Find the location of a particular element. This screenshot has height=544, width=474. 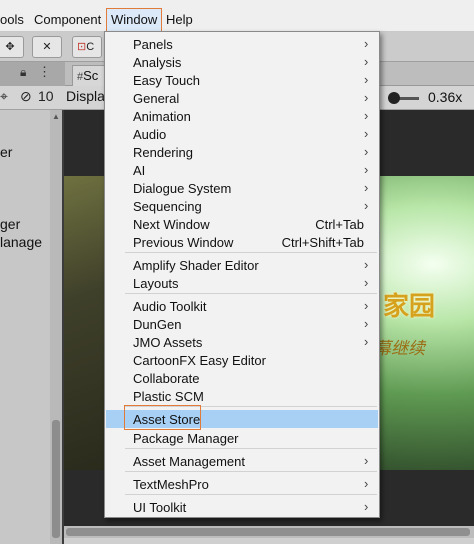

move-icon: ✥ is located at coordinates (10, 47).